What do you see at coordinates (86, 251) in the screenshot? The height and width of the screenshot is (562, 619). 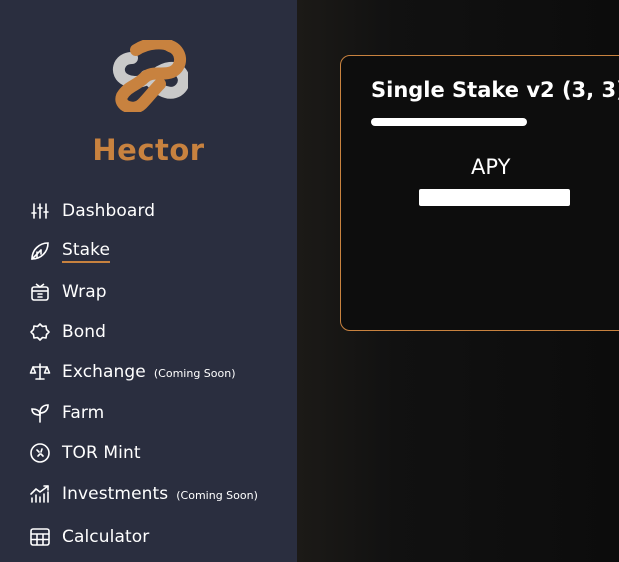 I see `nav-label: Stake` at bounding box center [86, 251].